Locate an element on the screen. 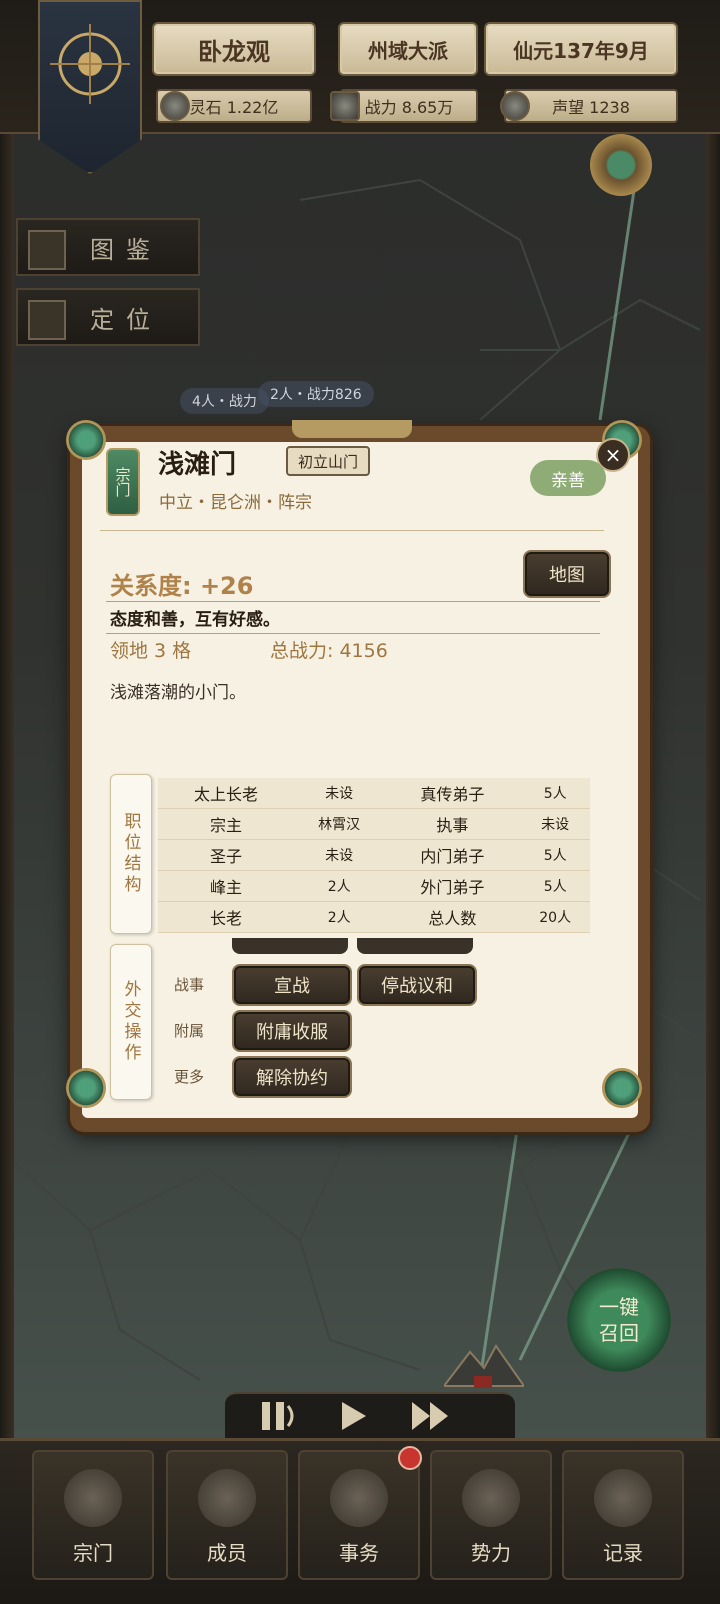  right-frame is located at coordinates (713, 800).